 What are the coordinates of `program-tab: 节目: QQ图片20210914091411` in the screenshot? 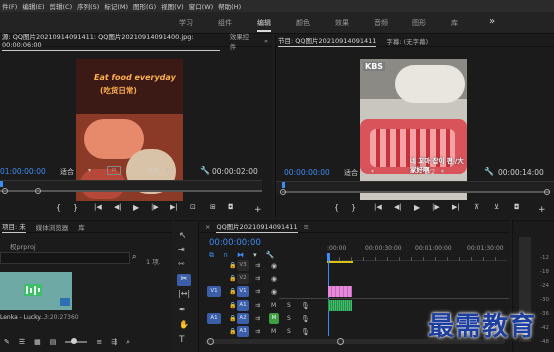 It's located at (327, 41).